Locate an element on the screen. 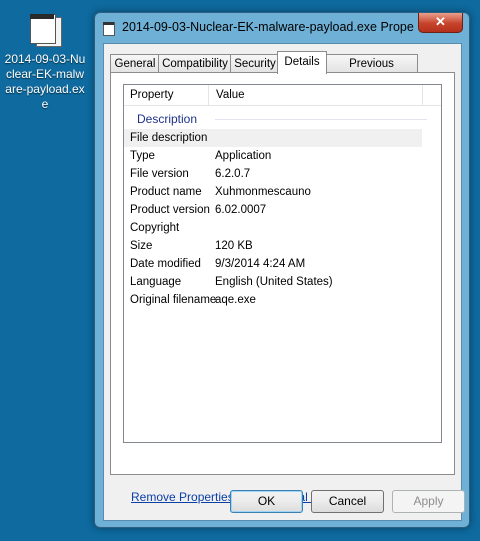  property-name: Language is located at coordinates (156, 282).